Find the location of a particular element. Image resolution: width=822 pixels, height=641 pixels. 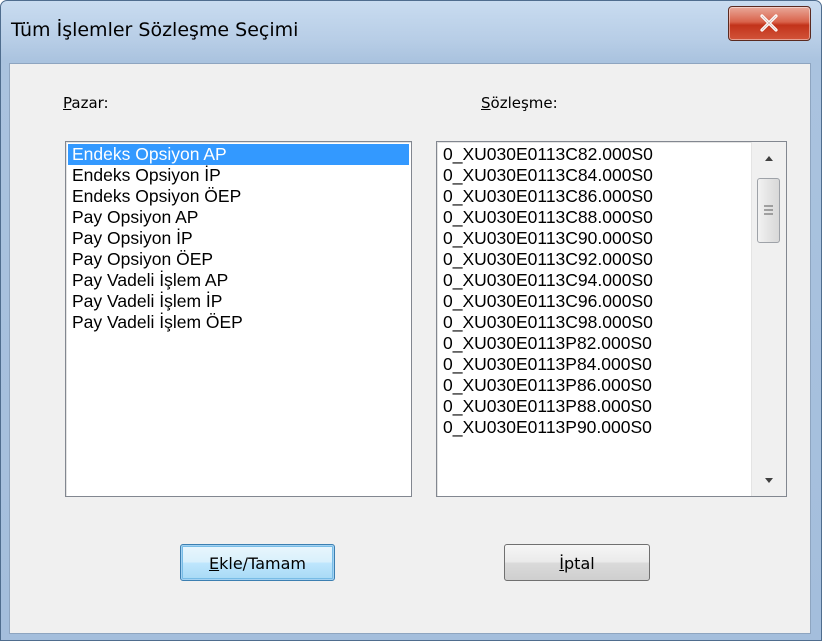

scroll-up-button is located at coordinates (769, 157).